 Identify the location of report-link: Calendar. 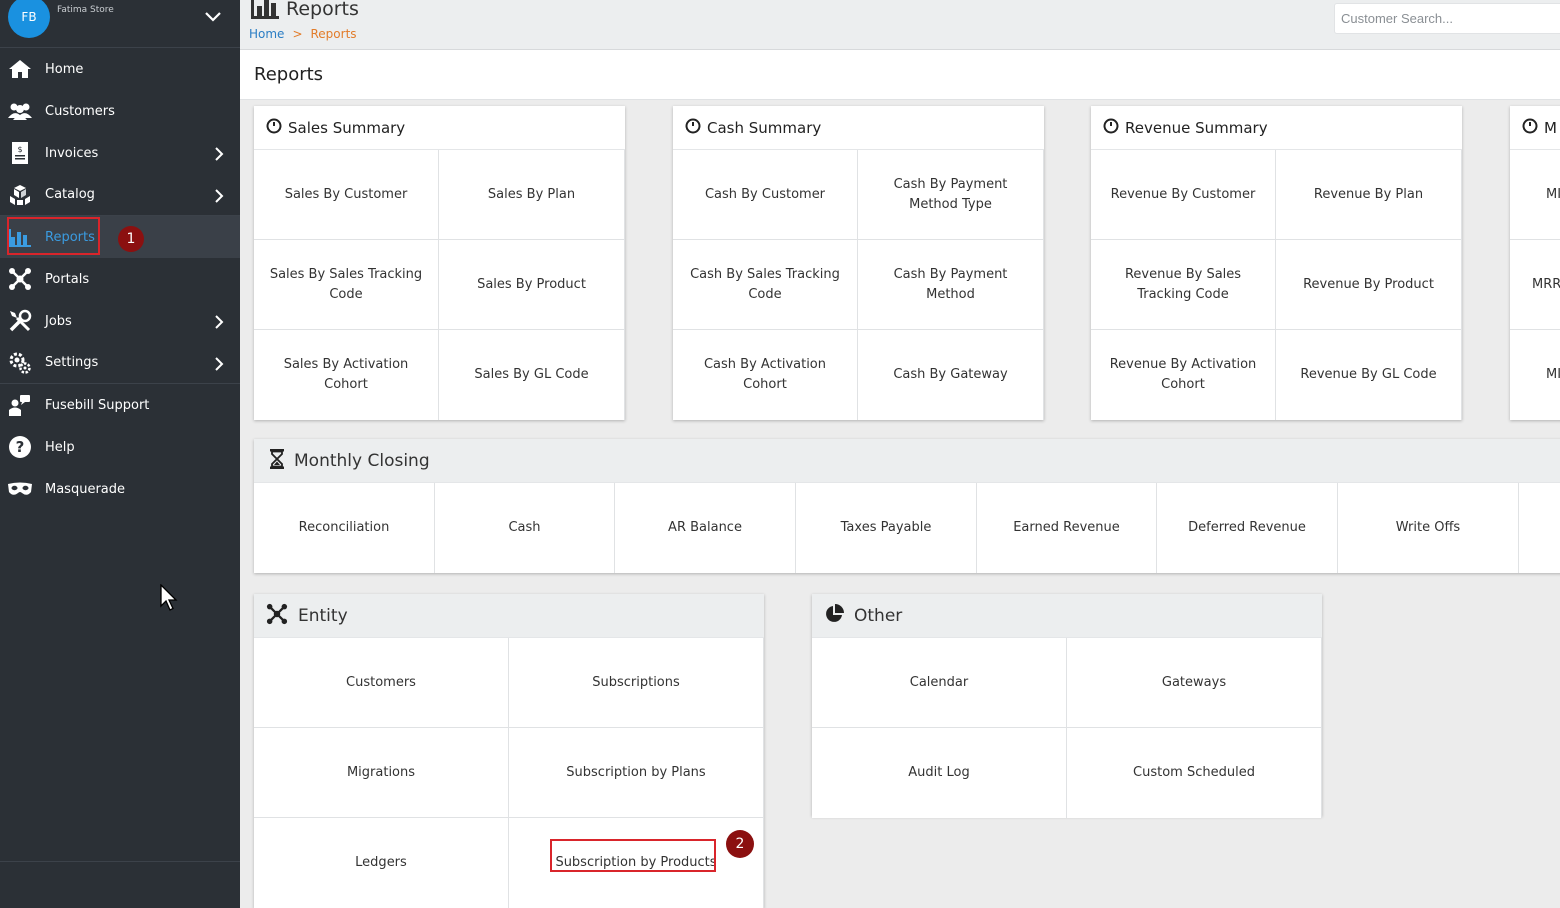
(939, 683).